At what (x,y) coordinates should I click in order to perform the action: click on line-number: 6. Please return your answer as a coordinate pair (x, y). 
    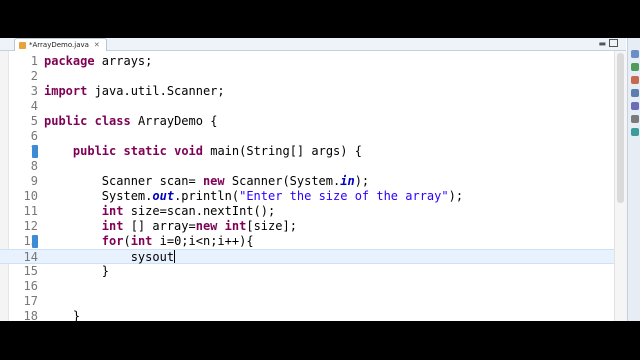
    Looking at the image, I should click on (34, 136).